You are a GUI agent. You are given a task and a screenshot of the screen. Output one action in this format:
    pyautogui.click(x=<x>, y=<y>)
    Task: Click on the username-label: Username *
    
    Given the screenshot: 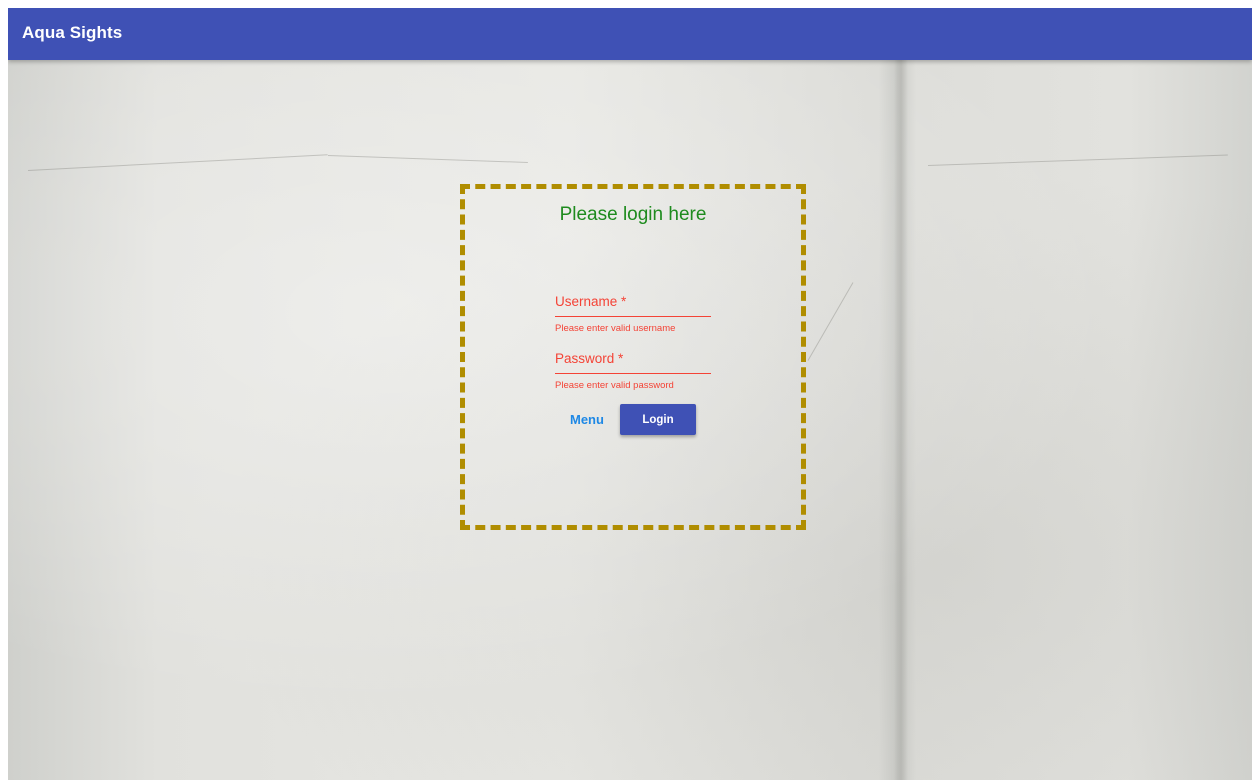 What is the action you would take?
    pyautogui.click(x=591, y=301)
    